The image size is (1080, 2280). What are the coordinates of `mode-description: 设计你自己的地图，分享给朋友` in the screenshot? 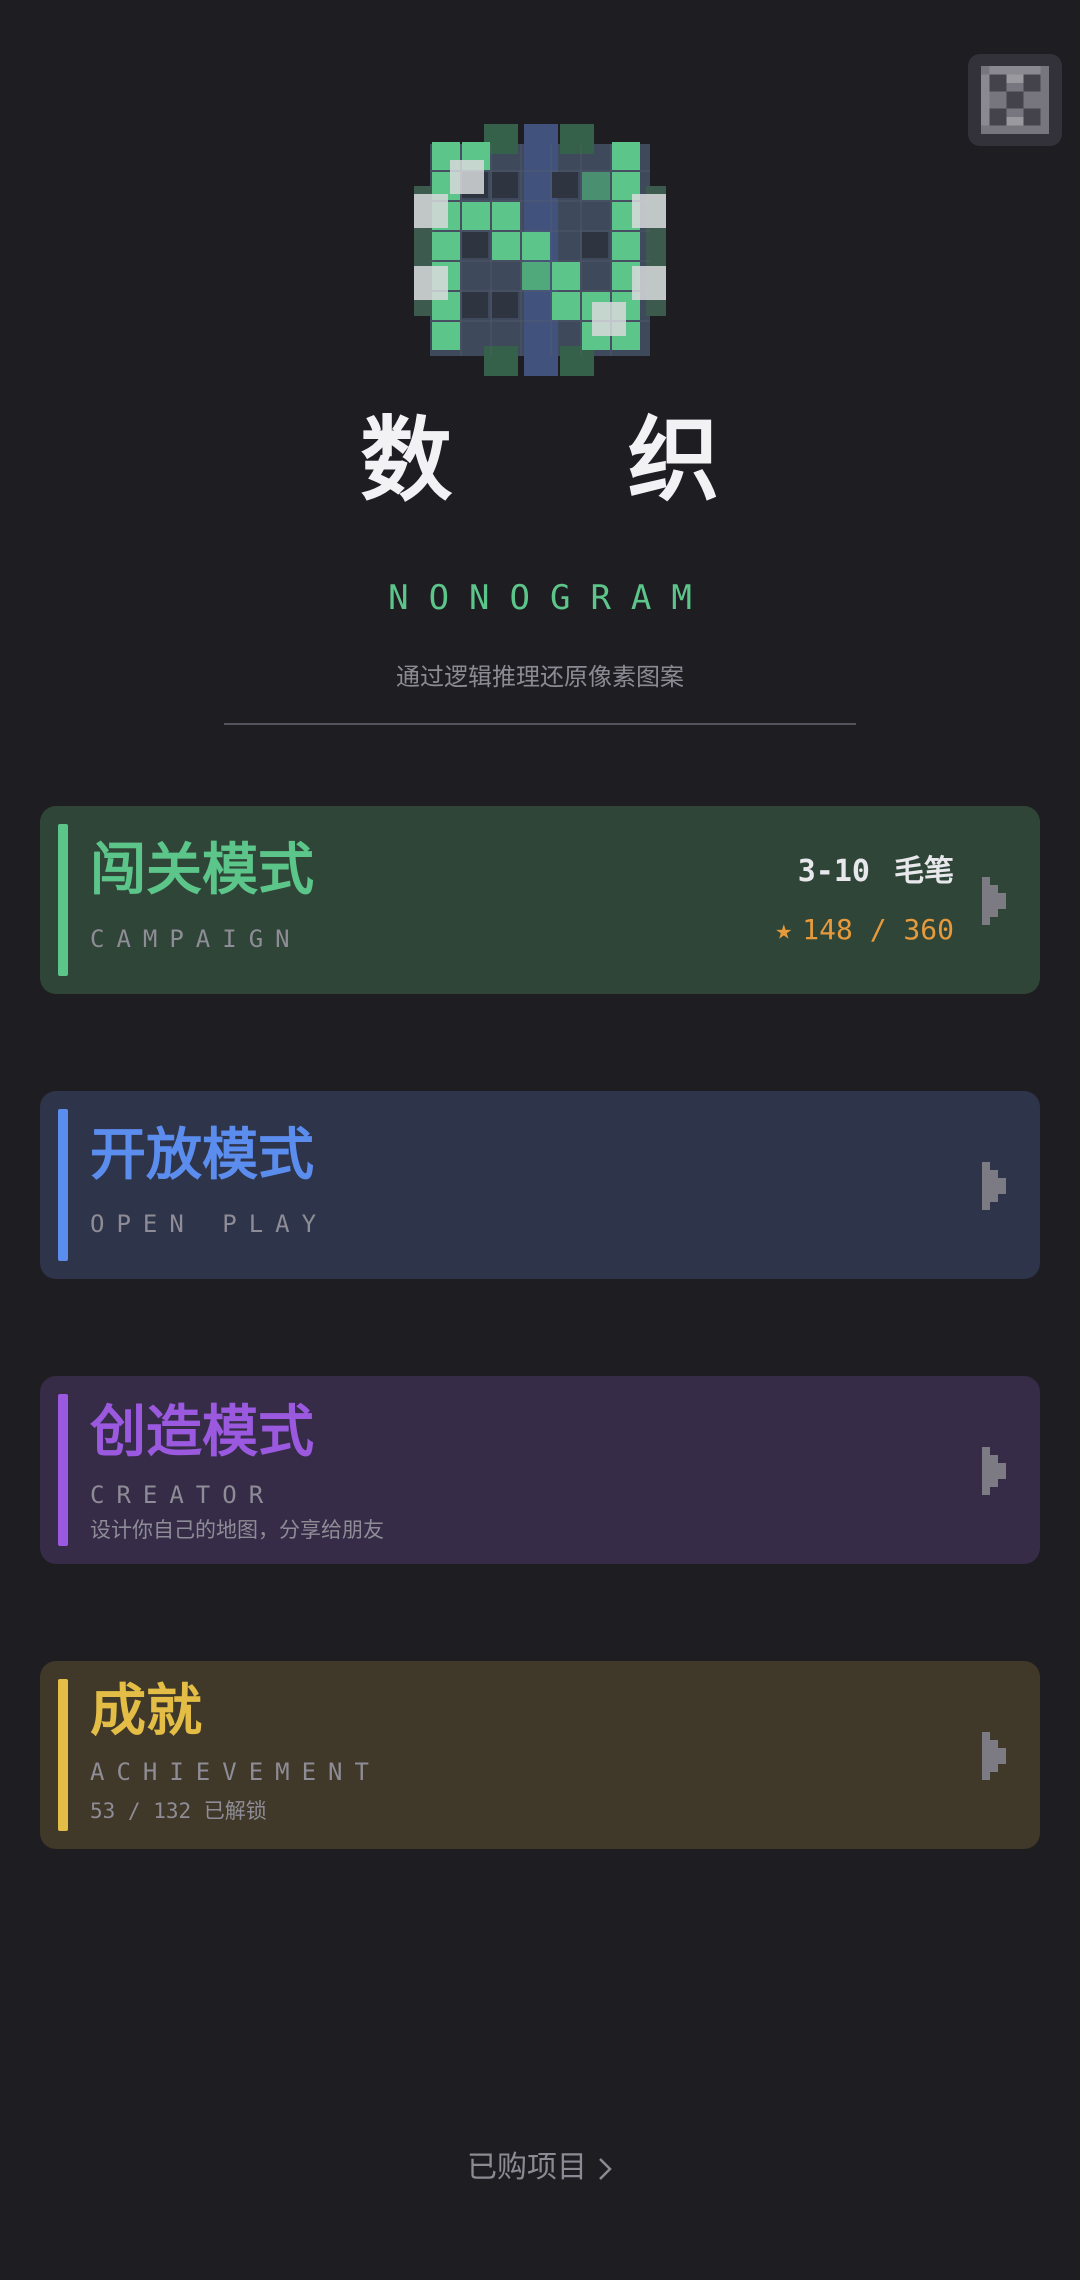 It's located at (237, 1530).